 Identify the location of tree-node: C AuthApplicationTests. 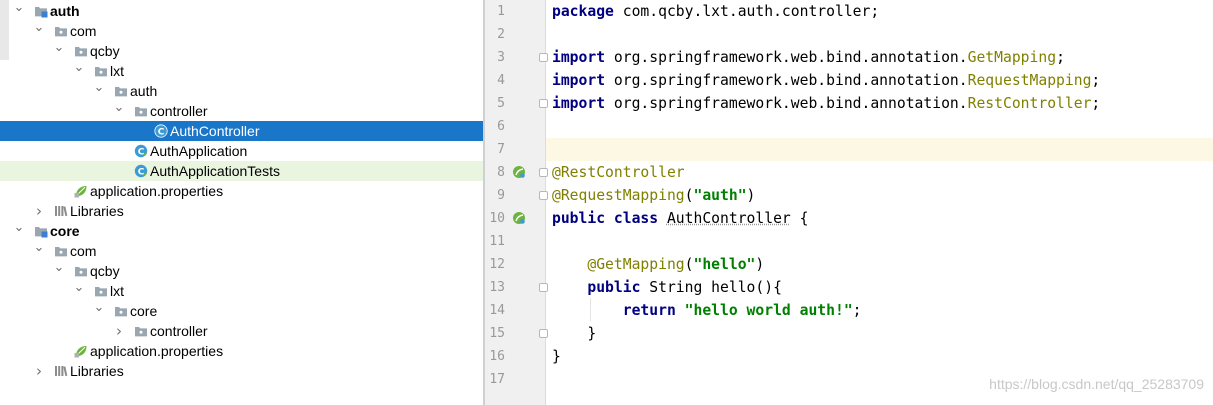
(241, 171).